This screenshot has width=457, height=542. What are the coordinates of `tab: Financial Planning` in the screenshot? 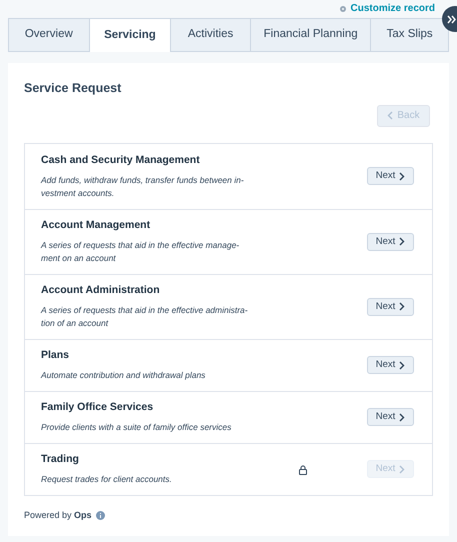 It's located at (311, 35).